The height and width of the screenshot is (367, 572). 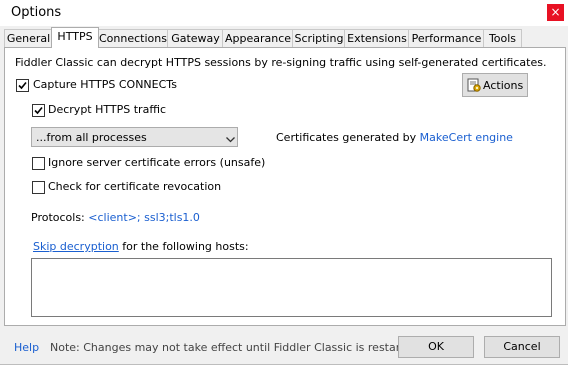 What do you see at coordinates (466, 137) in the screenshot?
I see `cert-engine-link: MakeCert engine` at bounding box center [466, 137].